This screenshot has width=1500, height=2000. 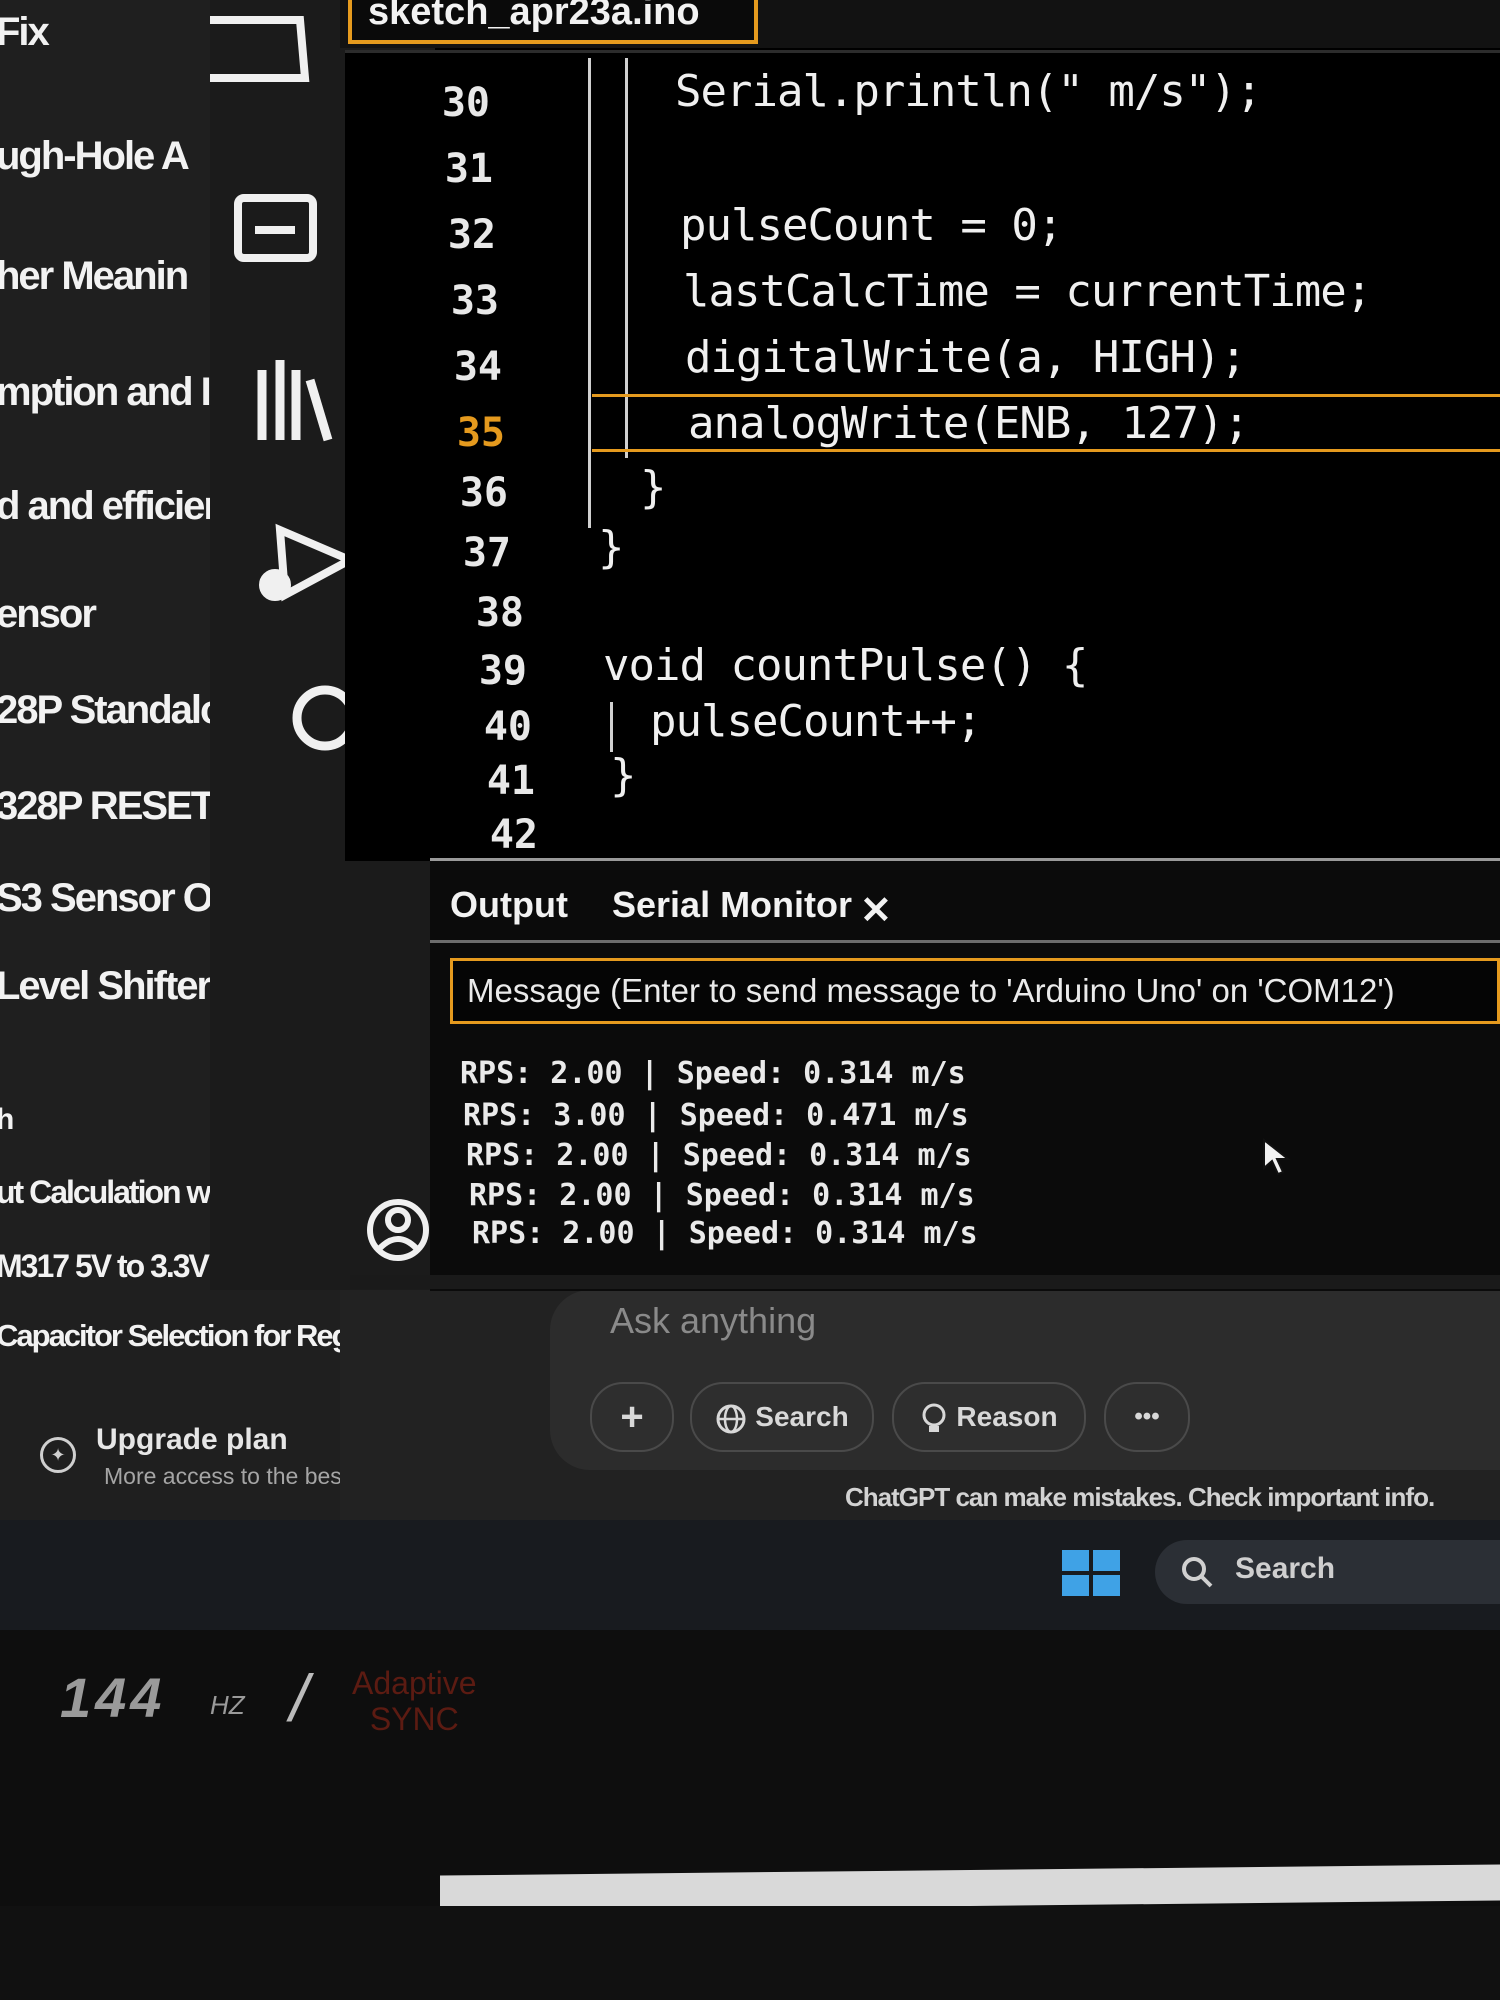 What do you see at coordinates (198, 1336) in the screenshot?
I see `chat-history-item: Capacitor Selection for Regu` at bounding box center [198, 1336].